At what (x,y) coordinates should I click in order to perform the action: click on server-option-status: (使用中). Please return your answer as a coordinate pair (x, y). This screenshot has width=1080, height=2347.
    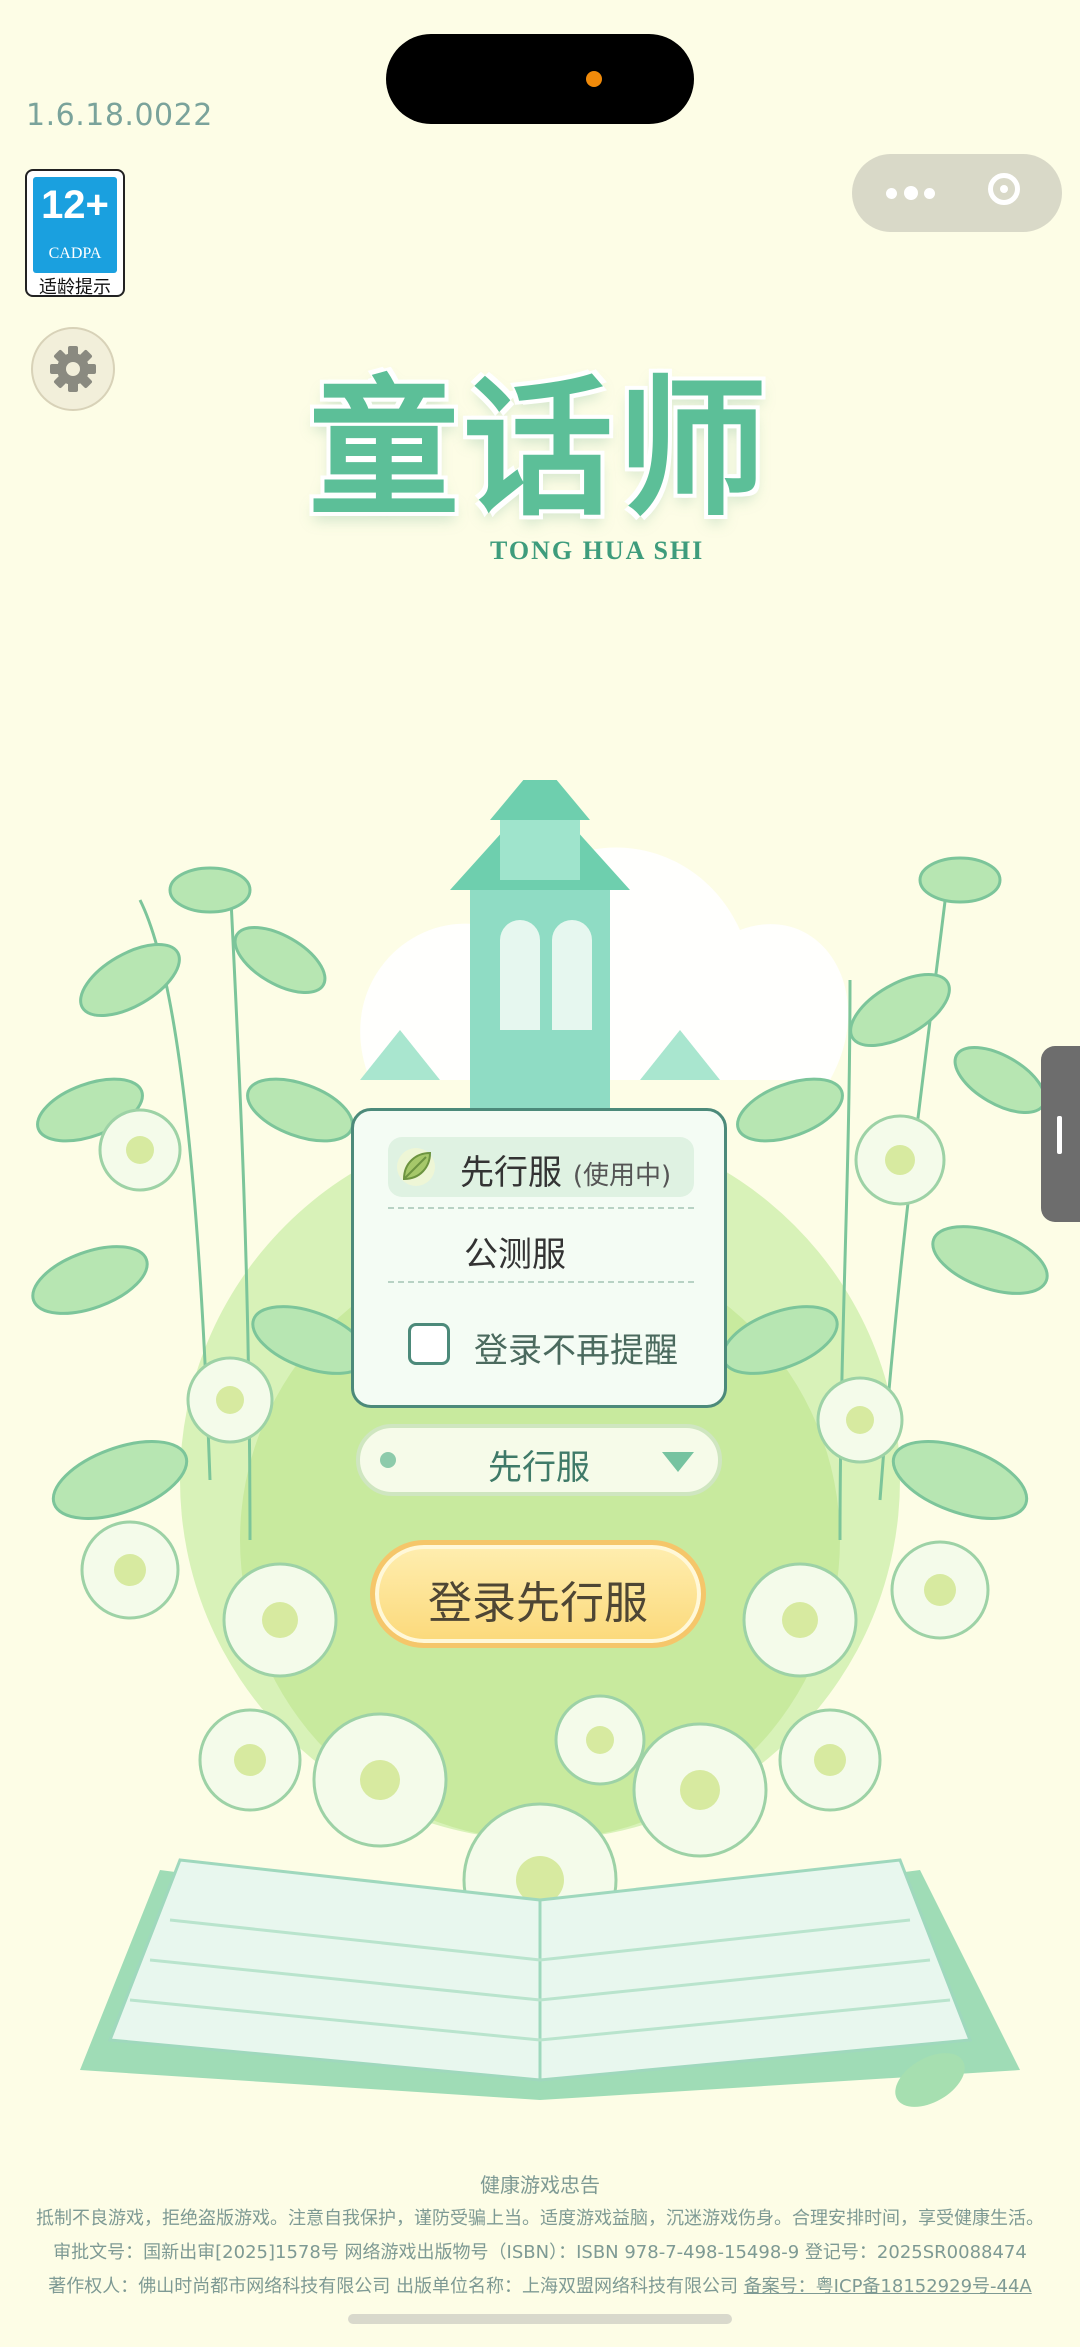
    Looking at the image, I should click on (622, 1176).